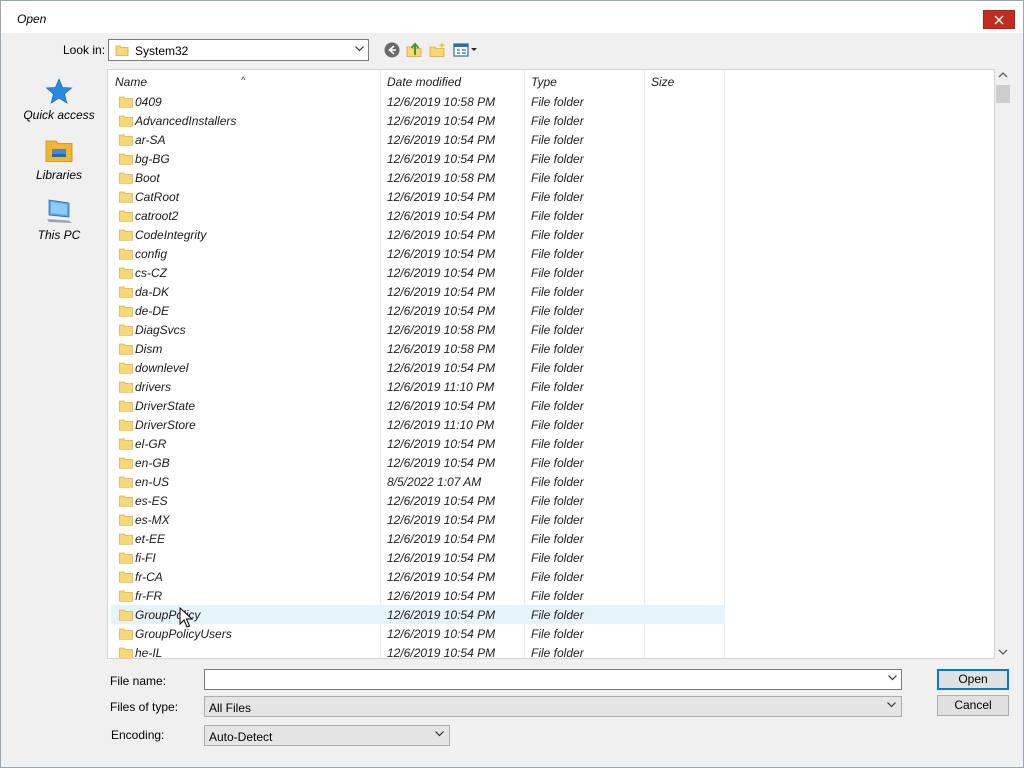  What do you see at coordinates (418, 519) in the screenshot?
I see `file-row: es-MX 12/6/2019 10:54 PM File folder` at bounding box center [418, 519].